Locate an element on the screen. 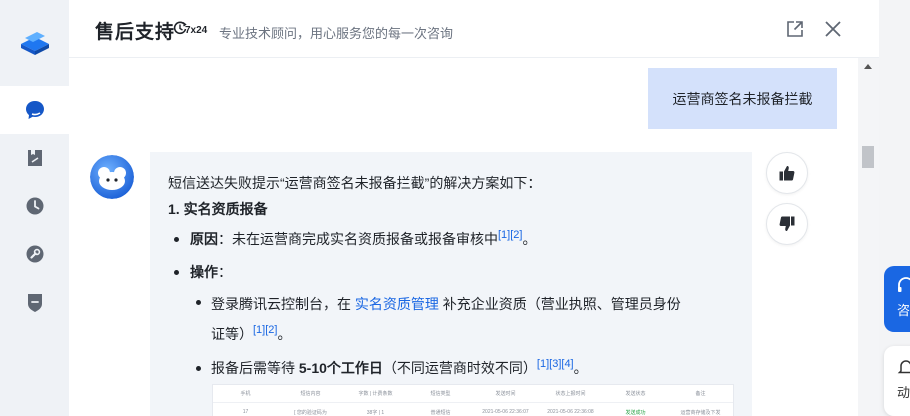 Image resolution: width=910 pixels, height=416 pixels. assistant-avatar is located at coordinates (112, 177).